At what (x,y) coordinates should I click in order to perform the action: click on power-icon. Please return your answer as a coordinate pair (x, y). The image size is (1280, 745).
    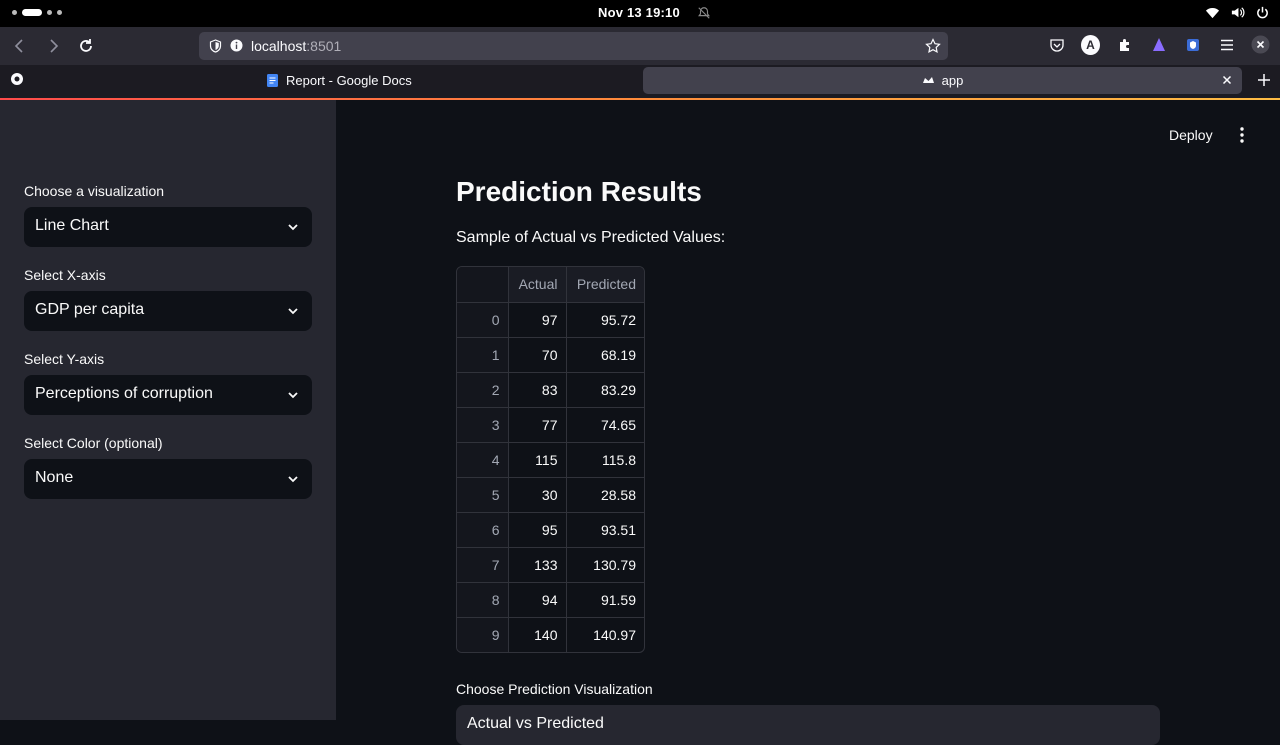
    Looking at the image, I should click on (1262, 12).